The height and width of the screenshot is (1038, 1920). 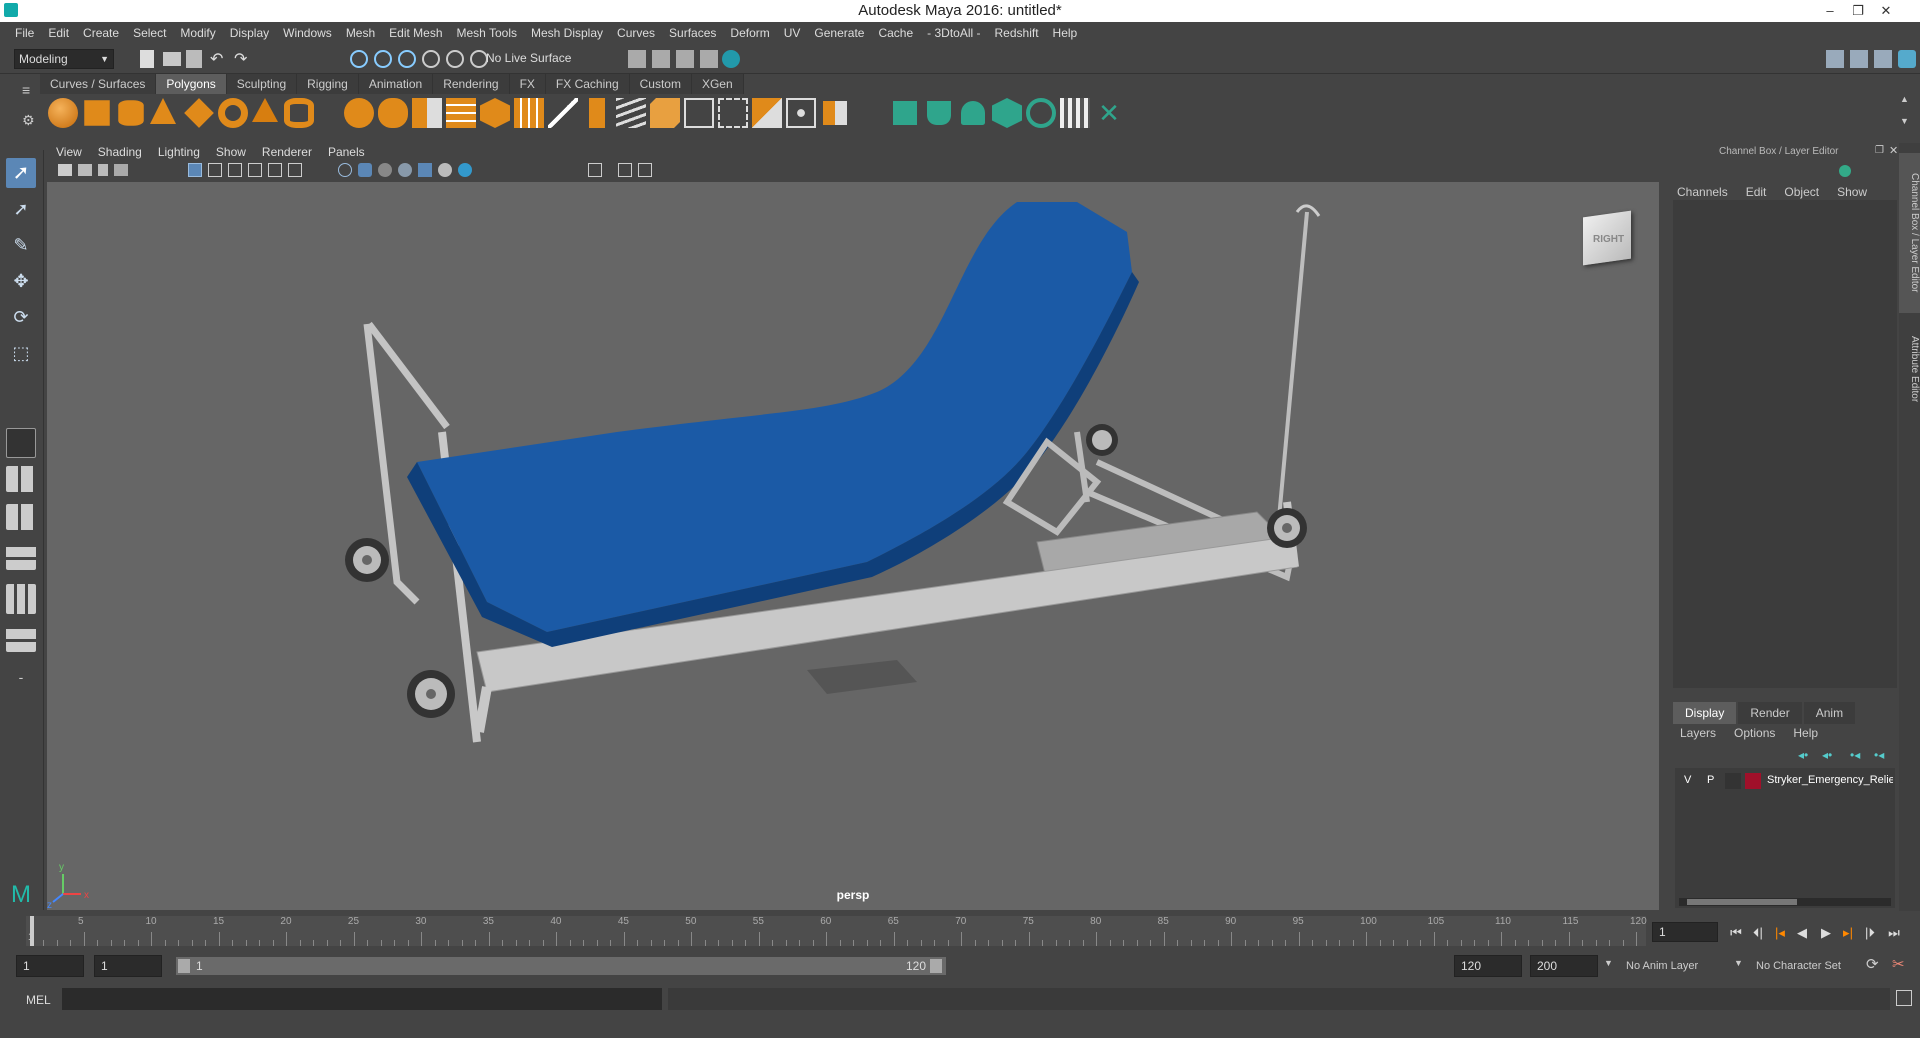 What do you see at coordinates (1855, 755) in the screenshot?
I see `new-layer-icon: •◂` at bounding box center [1855, 755].